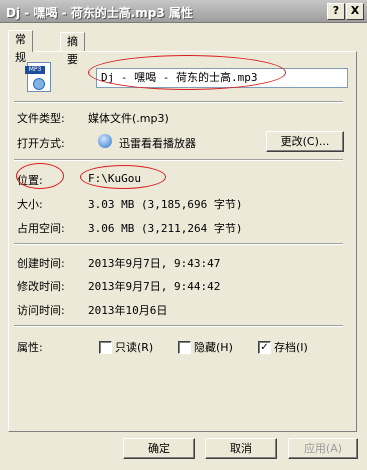 Image resolution: width=367 pixels, height=470 pixels. Describe the element at coordinates (105, 347) in the screenshot. I see `readonly-checkbox` at that location.